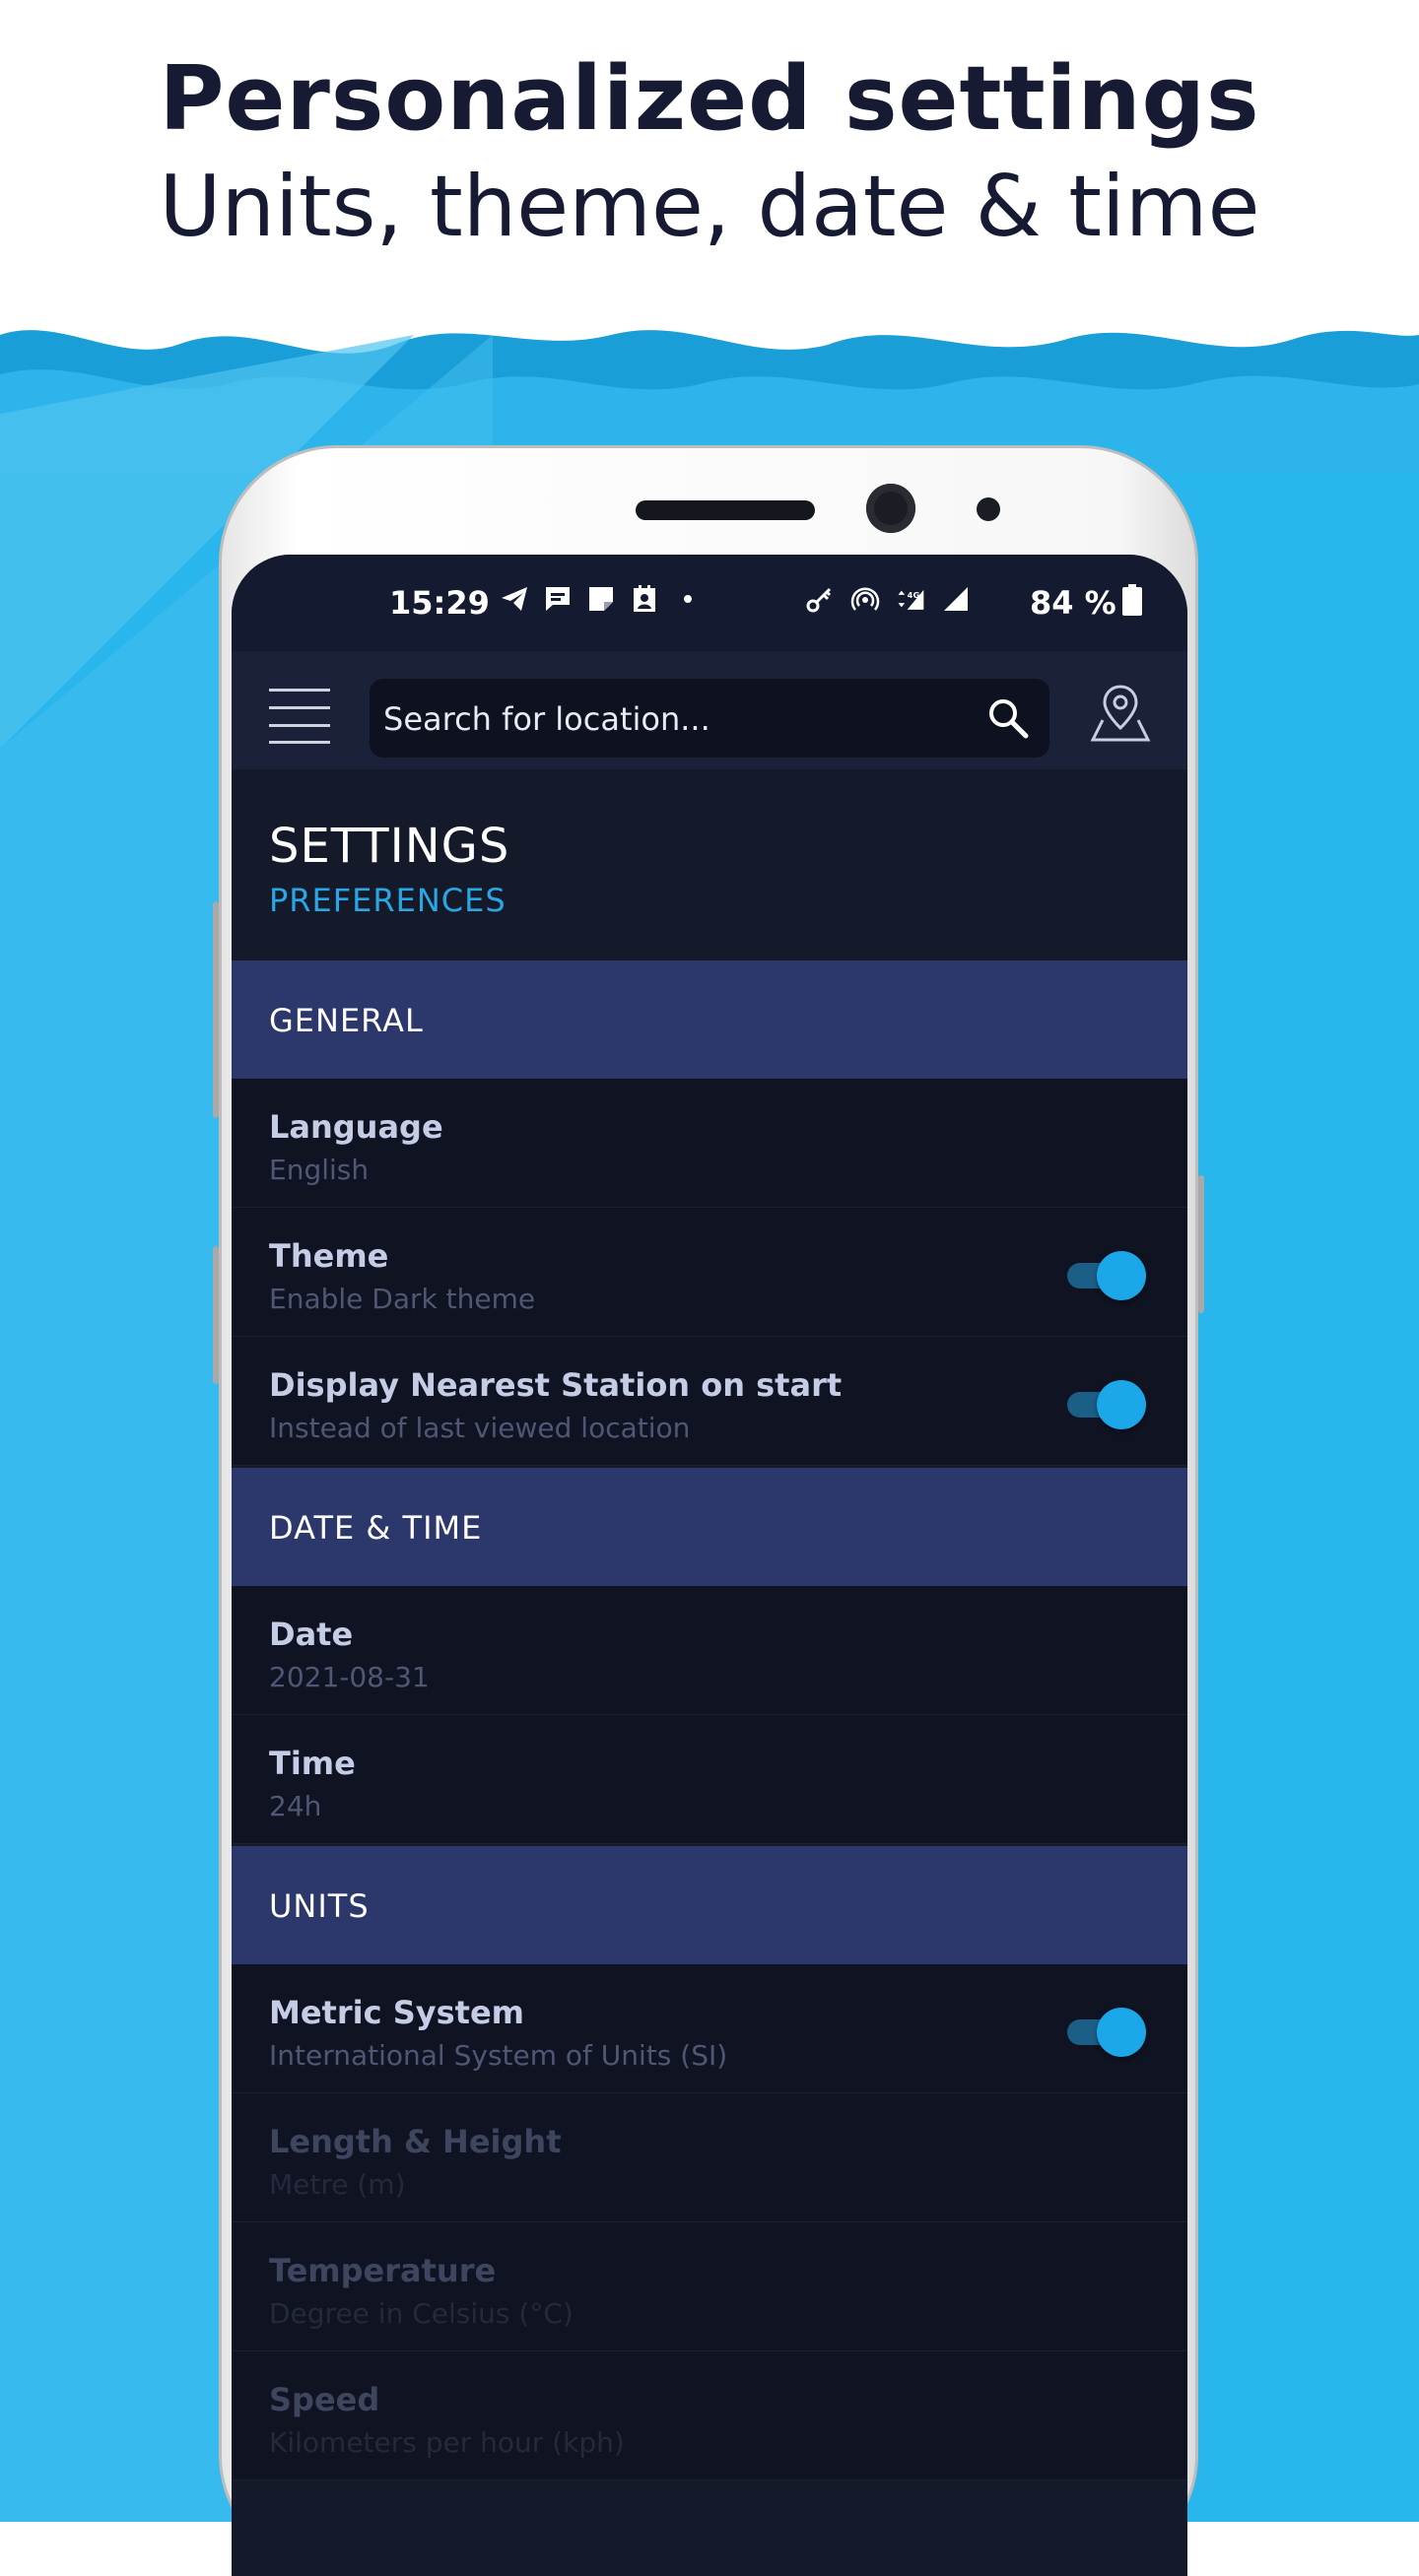  I want to click on note-icon, so click(601, 599).